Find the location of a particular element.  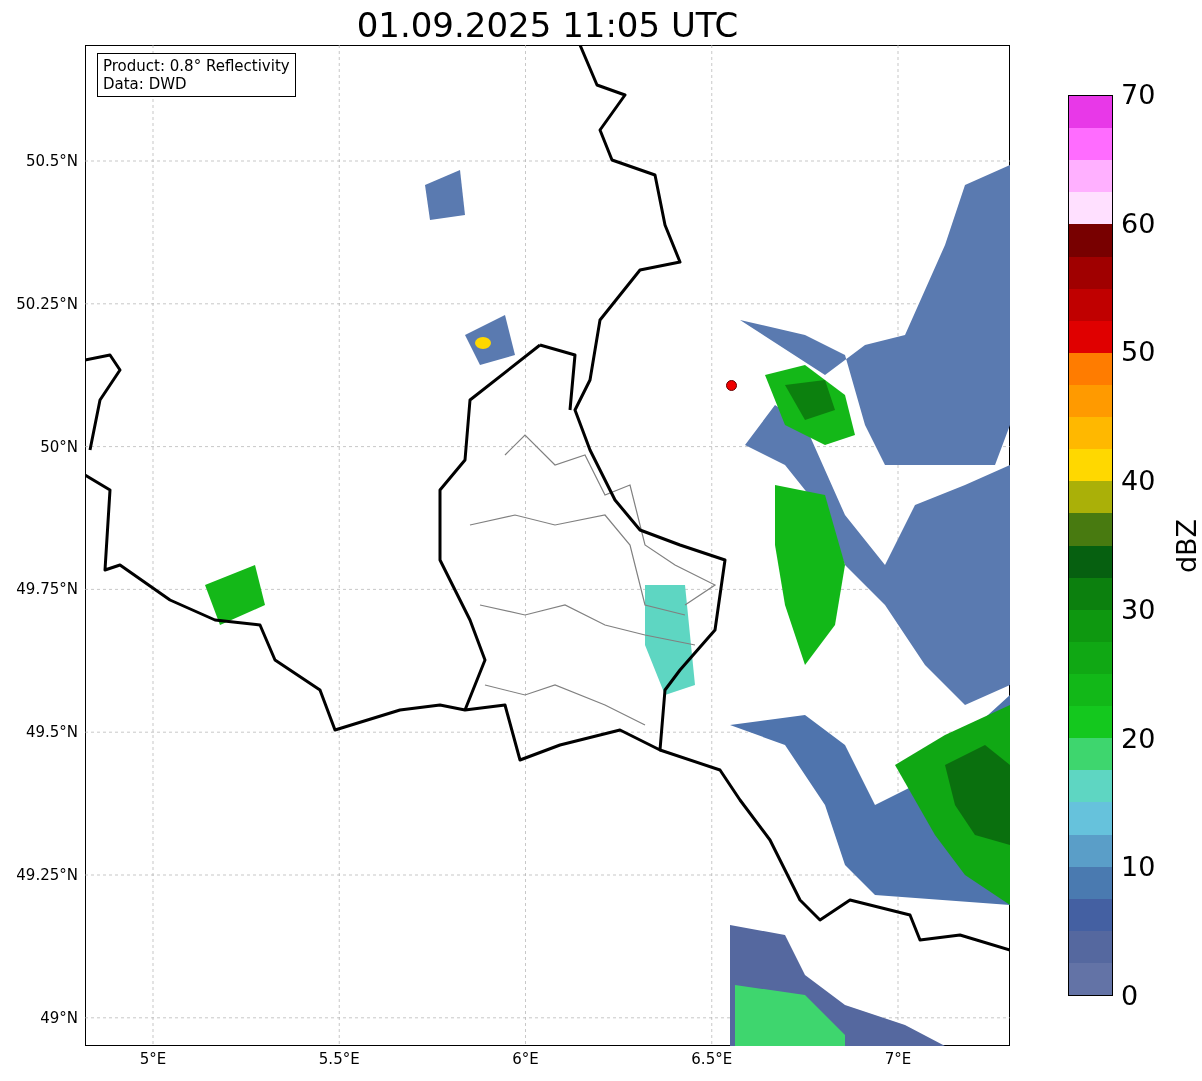

info-text: Data: DWD is located at coordinates (145, 84).